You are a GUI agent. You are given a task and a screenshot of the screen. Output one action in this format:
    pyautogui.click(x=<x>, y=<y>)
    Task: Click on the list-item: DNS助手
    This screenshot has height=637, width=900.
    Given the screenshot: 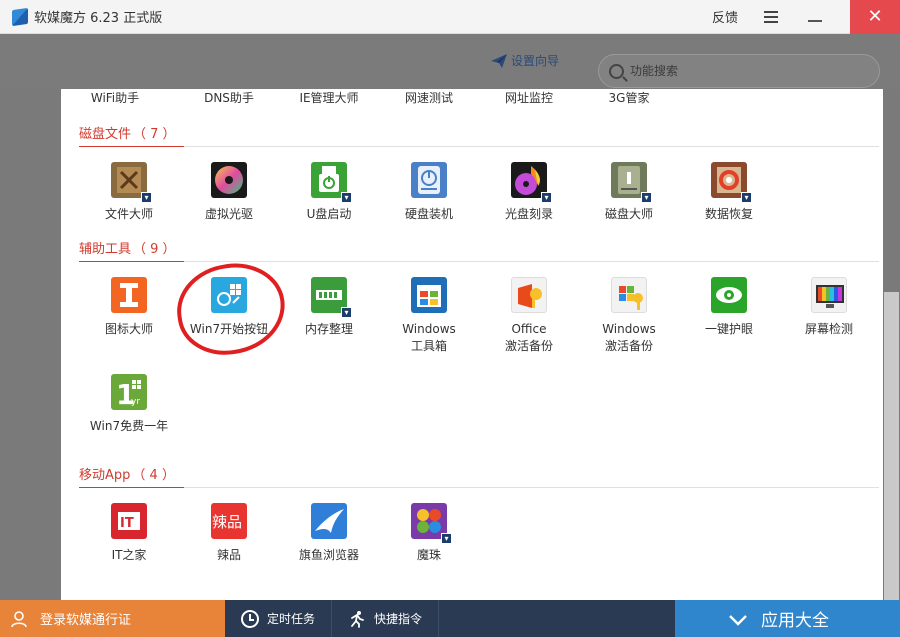 What is the action you would take?
    pyautogui.click(x=229, y=97)
    